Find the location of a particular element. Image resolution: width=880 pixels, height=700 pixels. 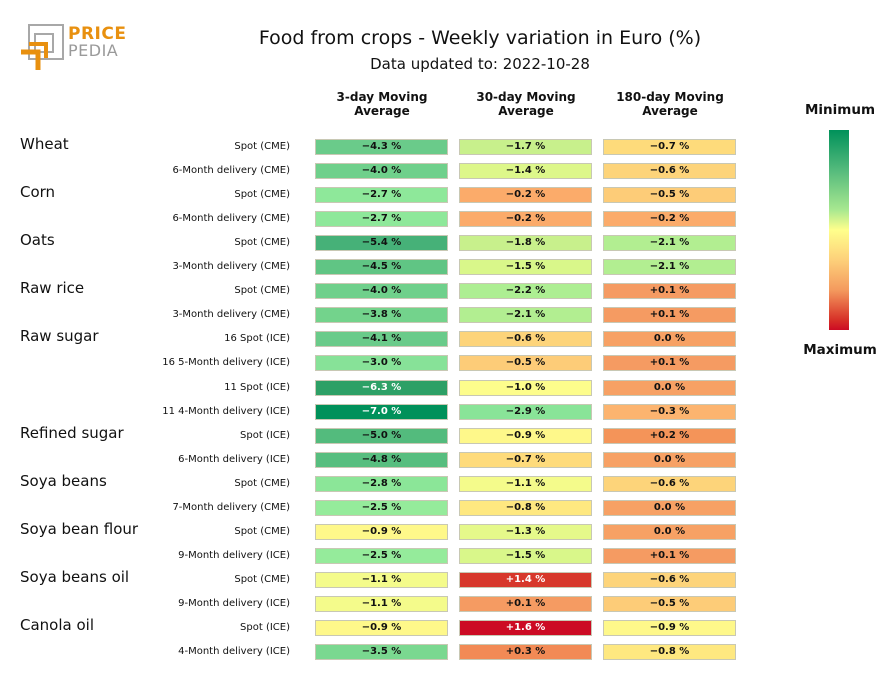

legend-maximum-label: Maximum is located at coordinates (840, 350).